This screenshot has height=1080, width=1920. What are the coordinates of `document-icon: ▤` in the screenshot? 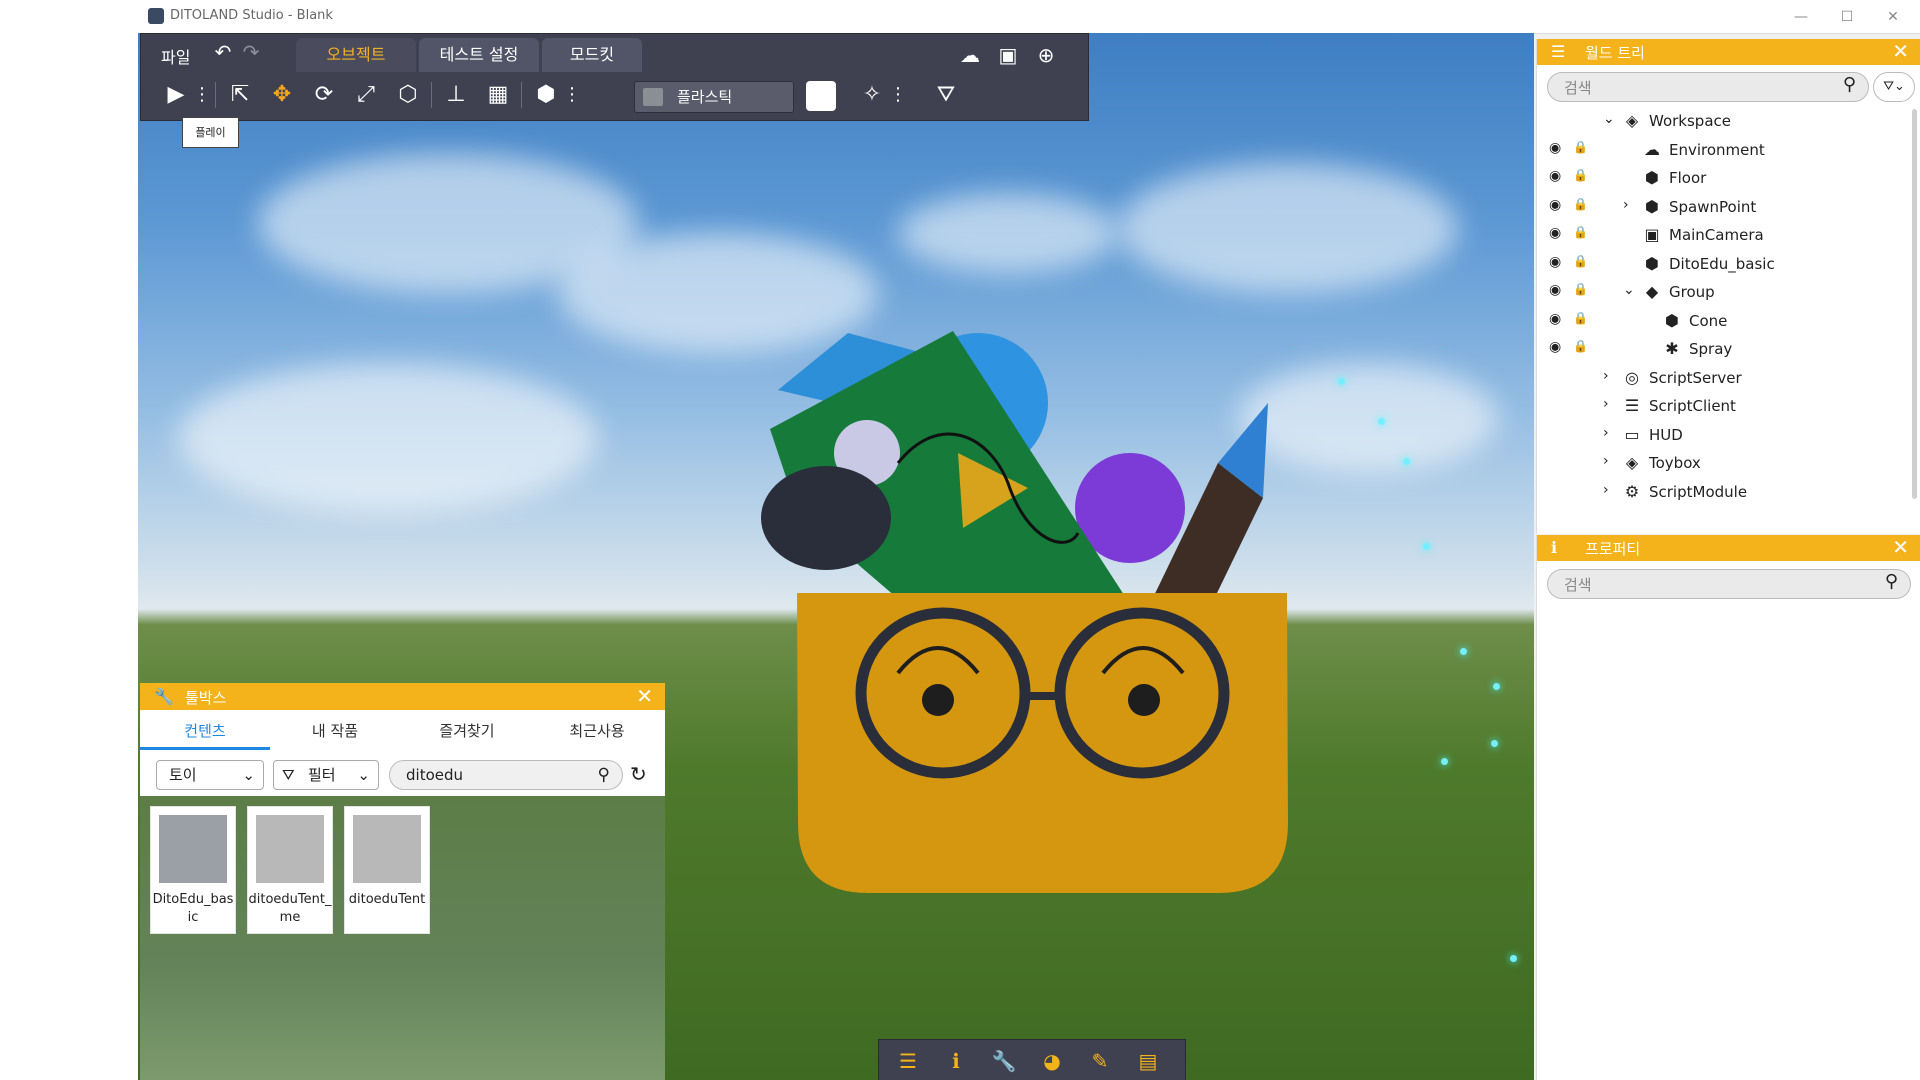 It's located at (1148, 1061).